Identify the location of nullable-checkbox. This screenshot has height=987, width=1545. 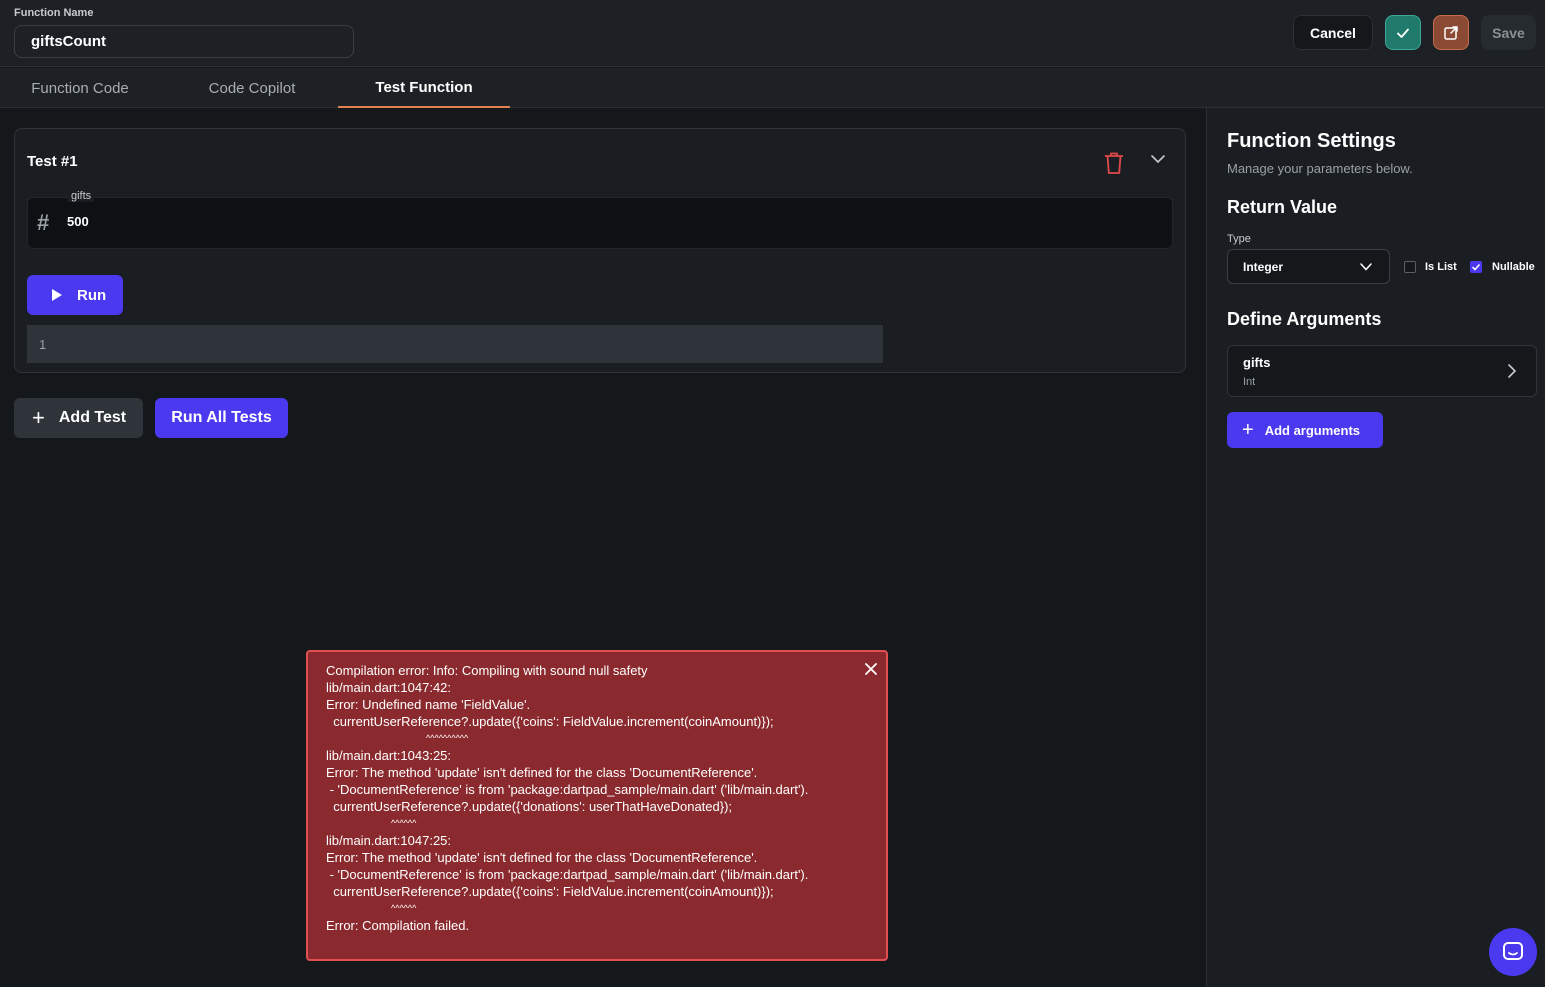
(1476, 267).